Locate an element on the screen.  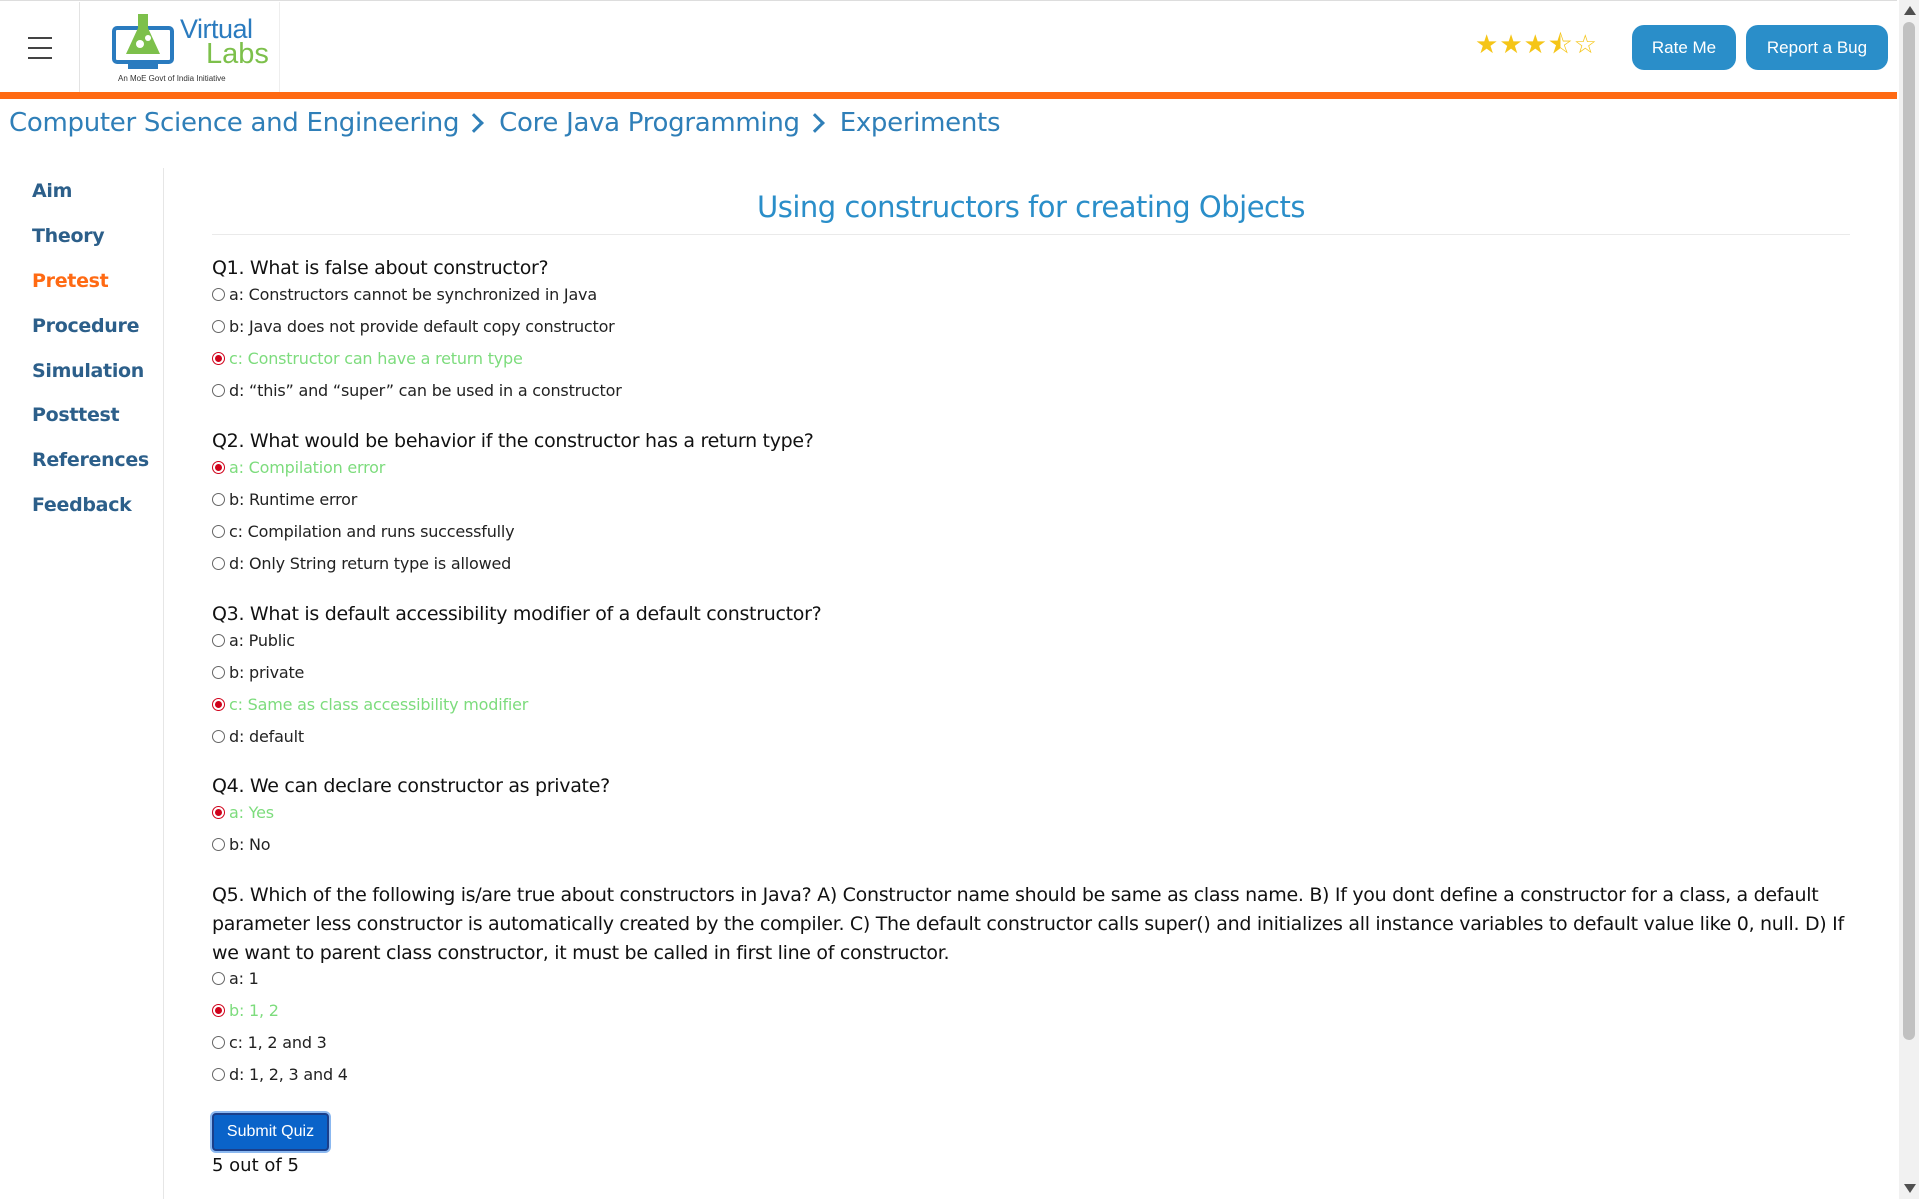
answer-option: b: No is located at coordinates (241, 844).